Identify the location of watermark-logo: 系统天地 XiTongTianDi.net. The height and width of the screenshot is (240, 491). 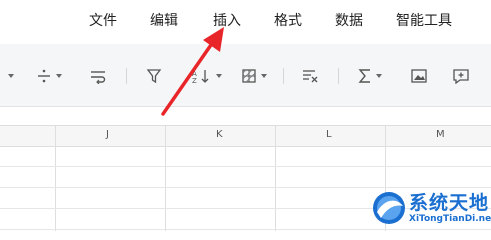
(431, 209).